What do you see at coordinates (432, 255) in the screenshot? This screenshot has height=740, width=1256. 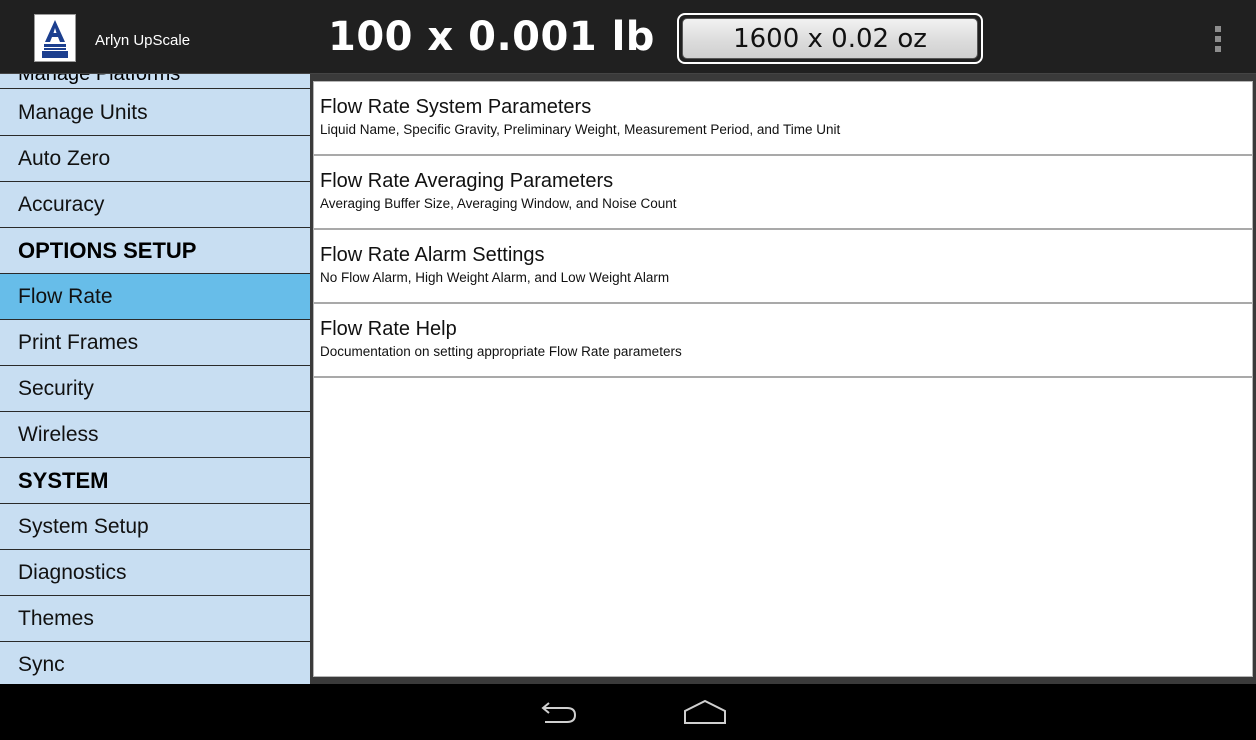 I see `settings-item-title: Flow Rate Alarm Settings` at bounding box center [432, 255].